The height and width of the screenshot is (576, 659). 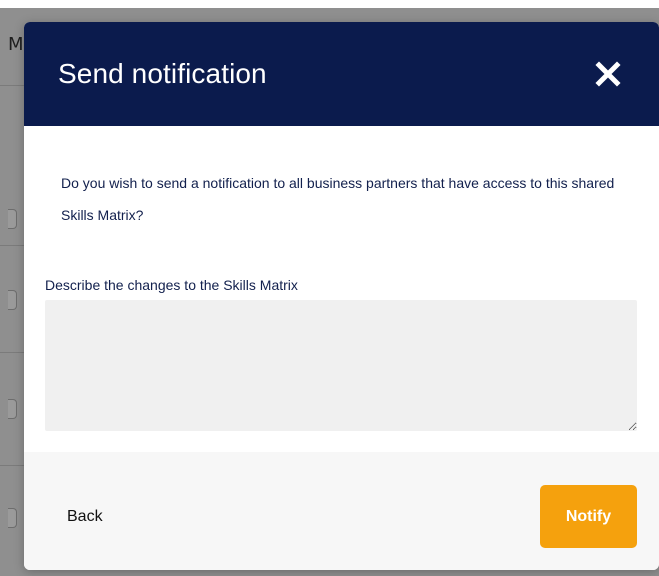 I want to click on close-icon, so click(x=608, y=74).